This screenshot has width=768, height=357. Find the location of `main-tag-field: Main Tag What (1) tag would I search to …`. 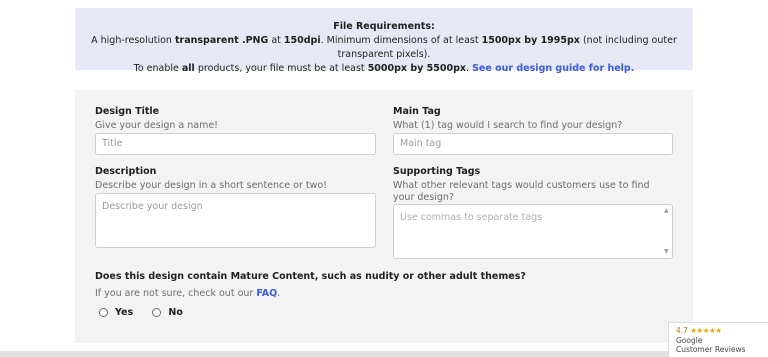

main-tag-field: Main Tag What (1) tag would I search to … is located at coordinates (507, 119).